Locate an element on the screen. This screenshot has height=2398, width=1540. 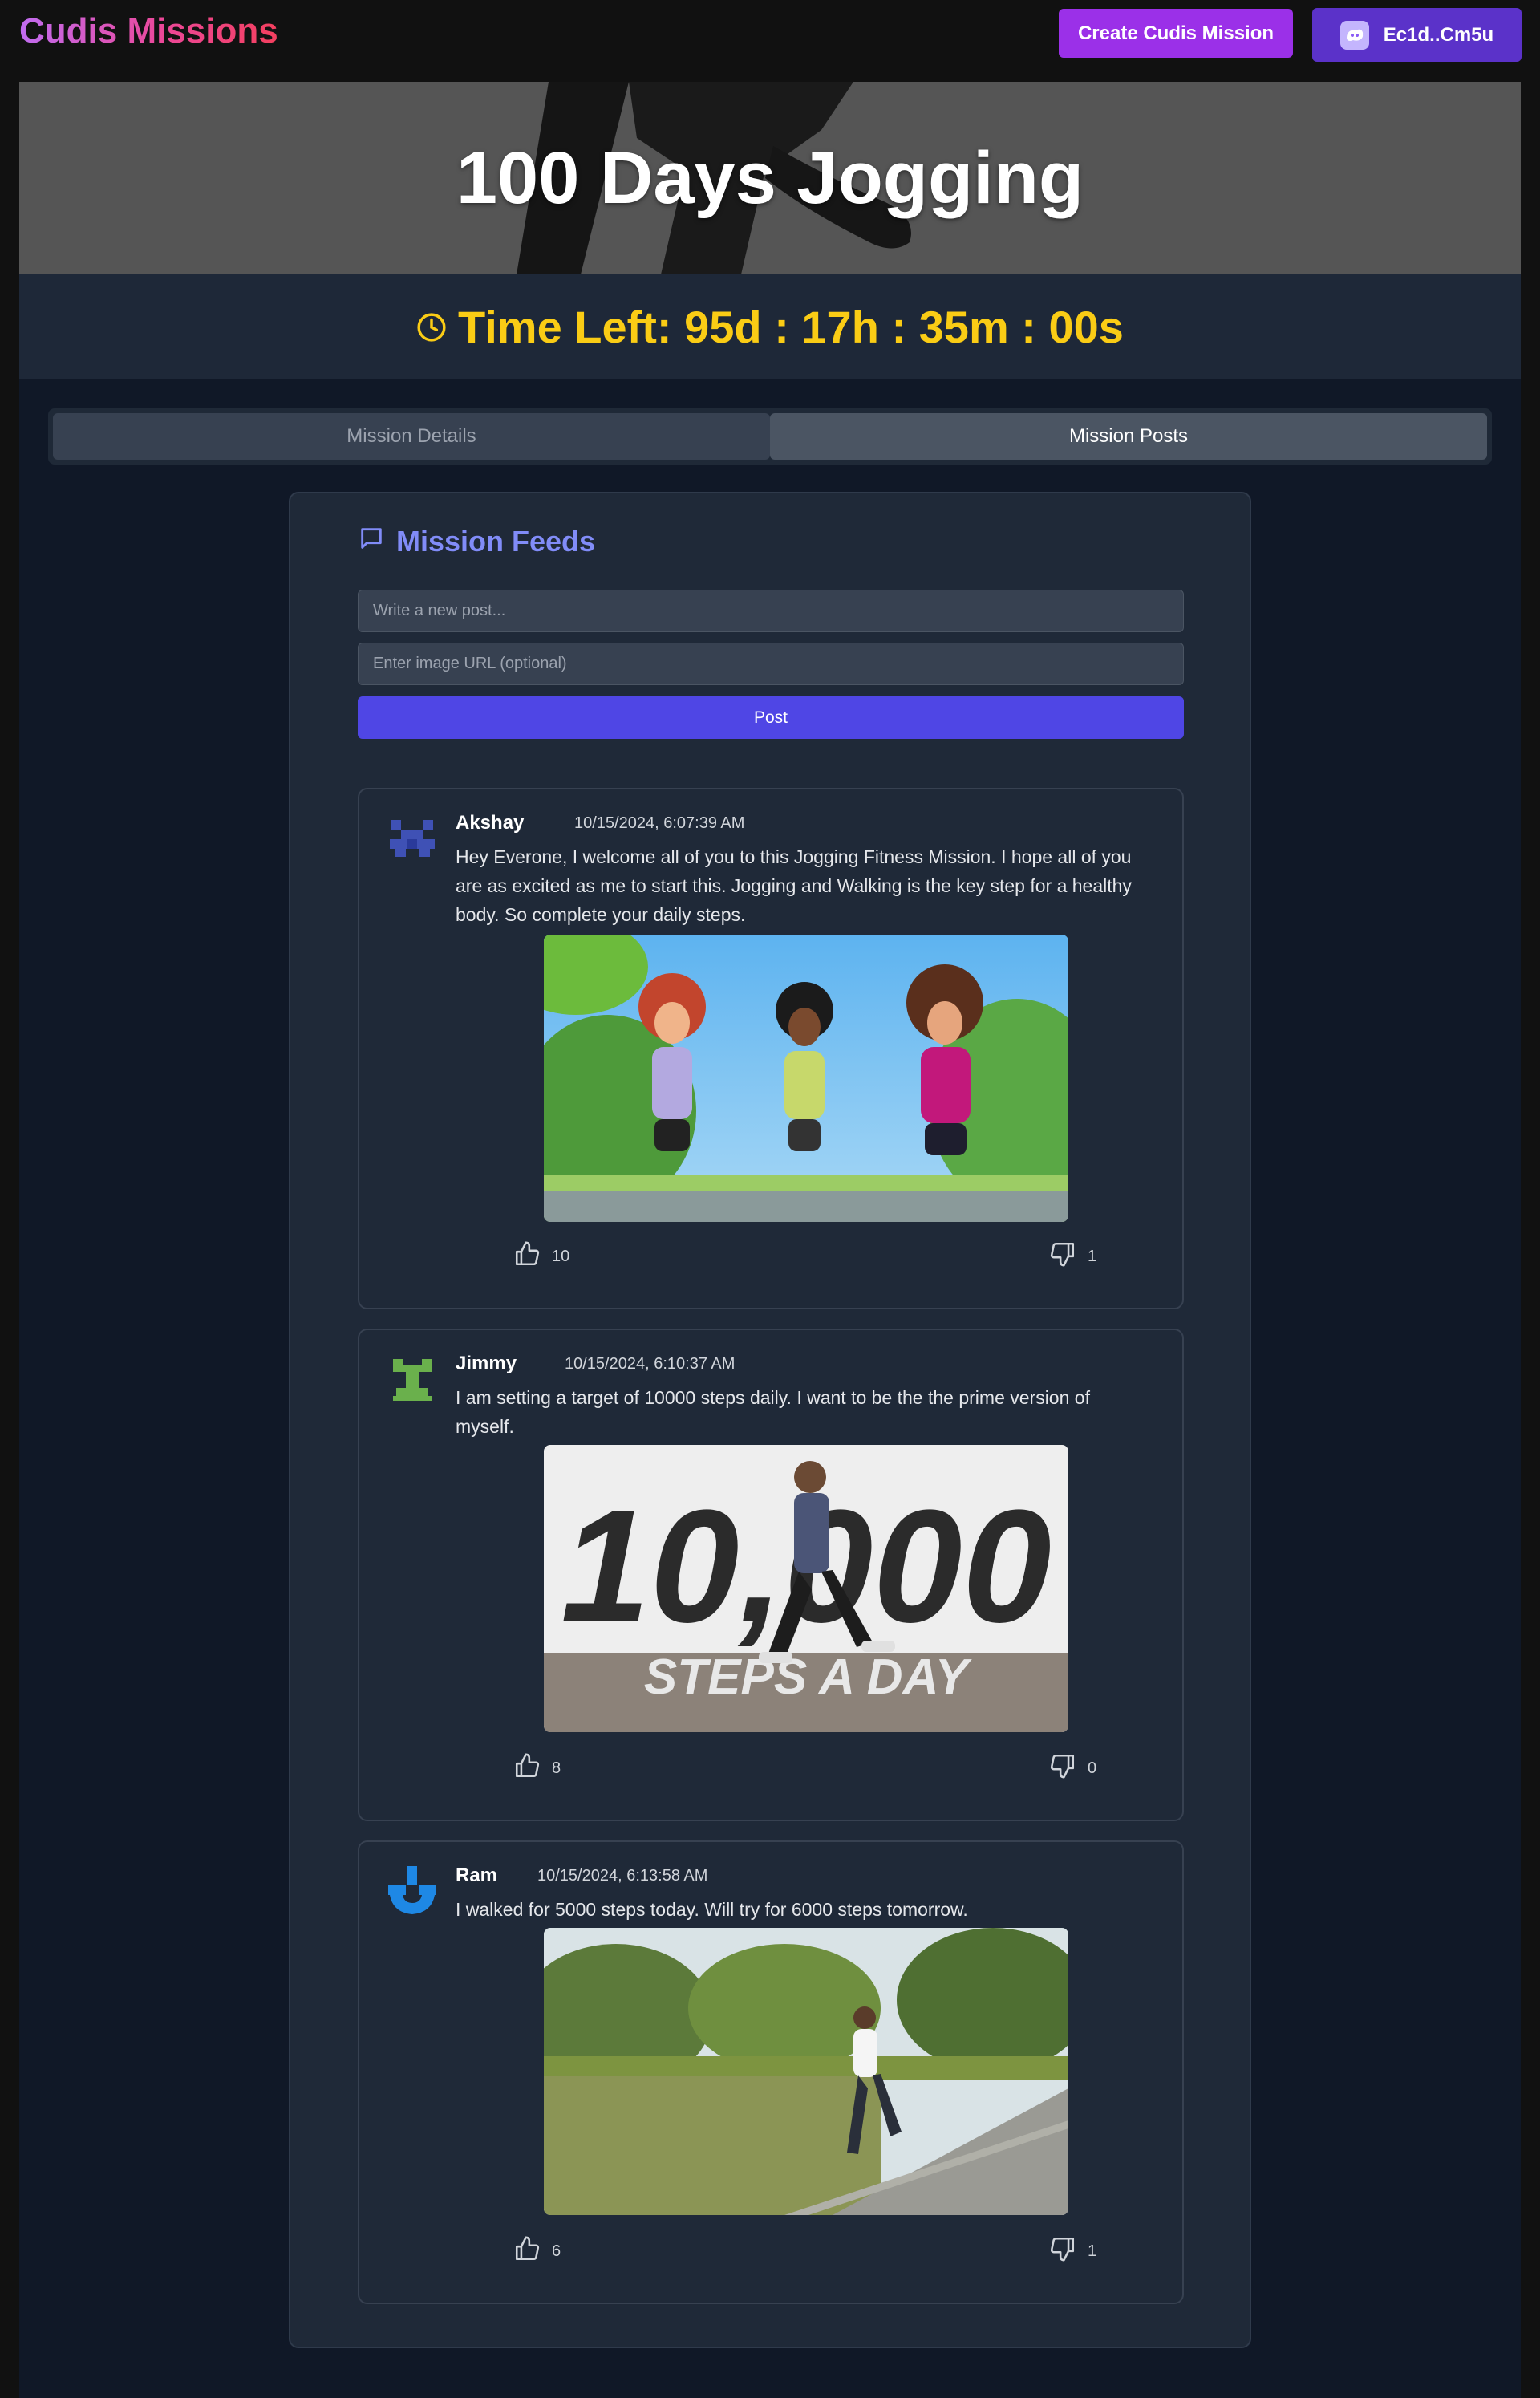
clock-icon is located at coordinates (431, 327).